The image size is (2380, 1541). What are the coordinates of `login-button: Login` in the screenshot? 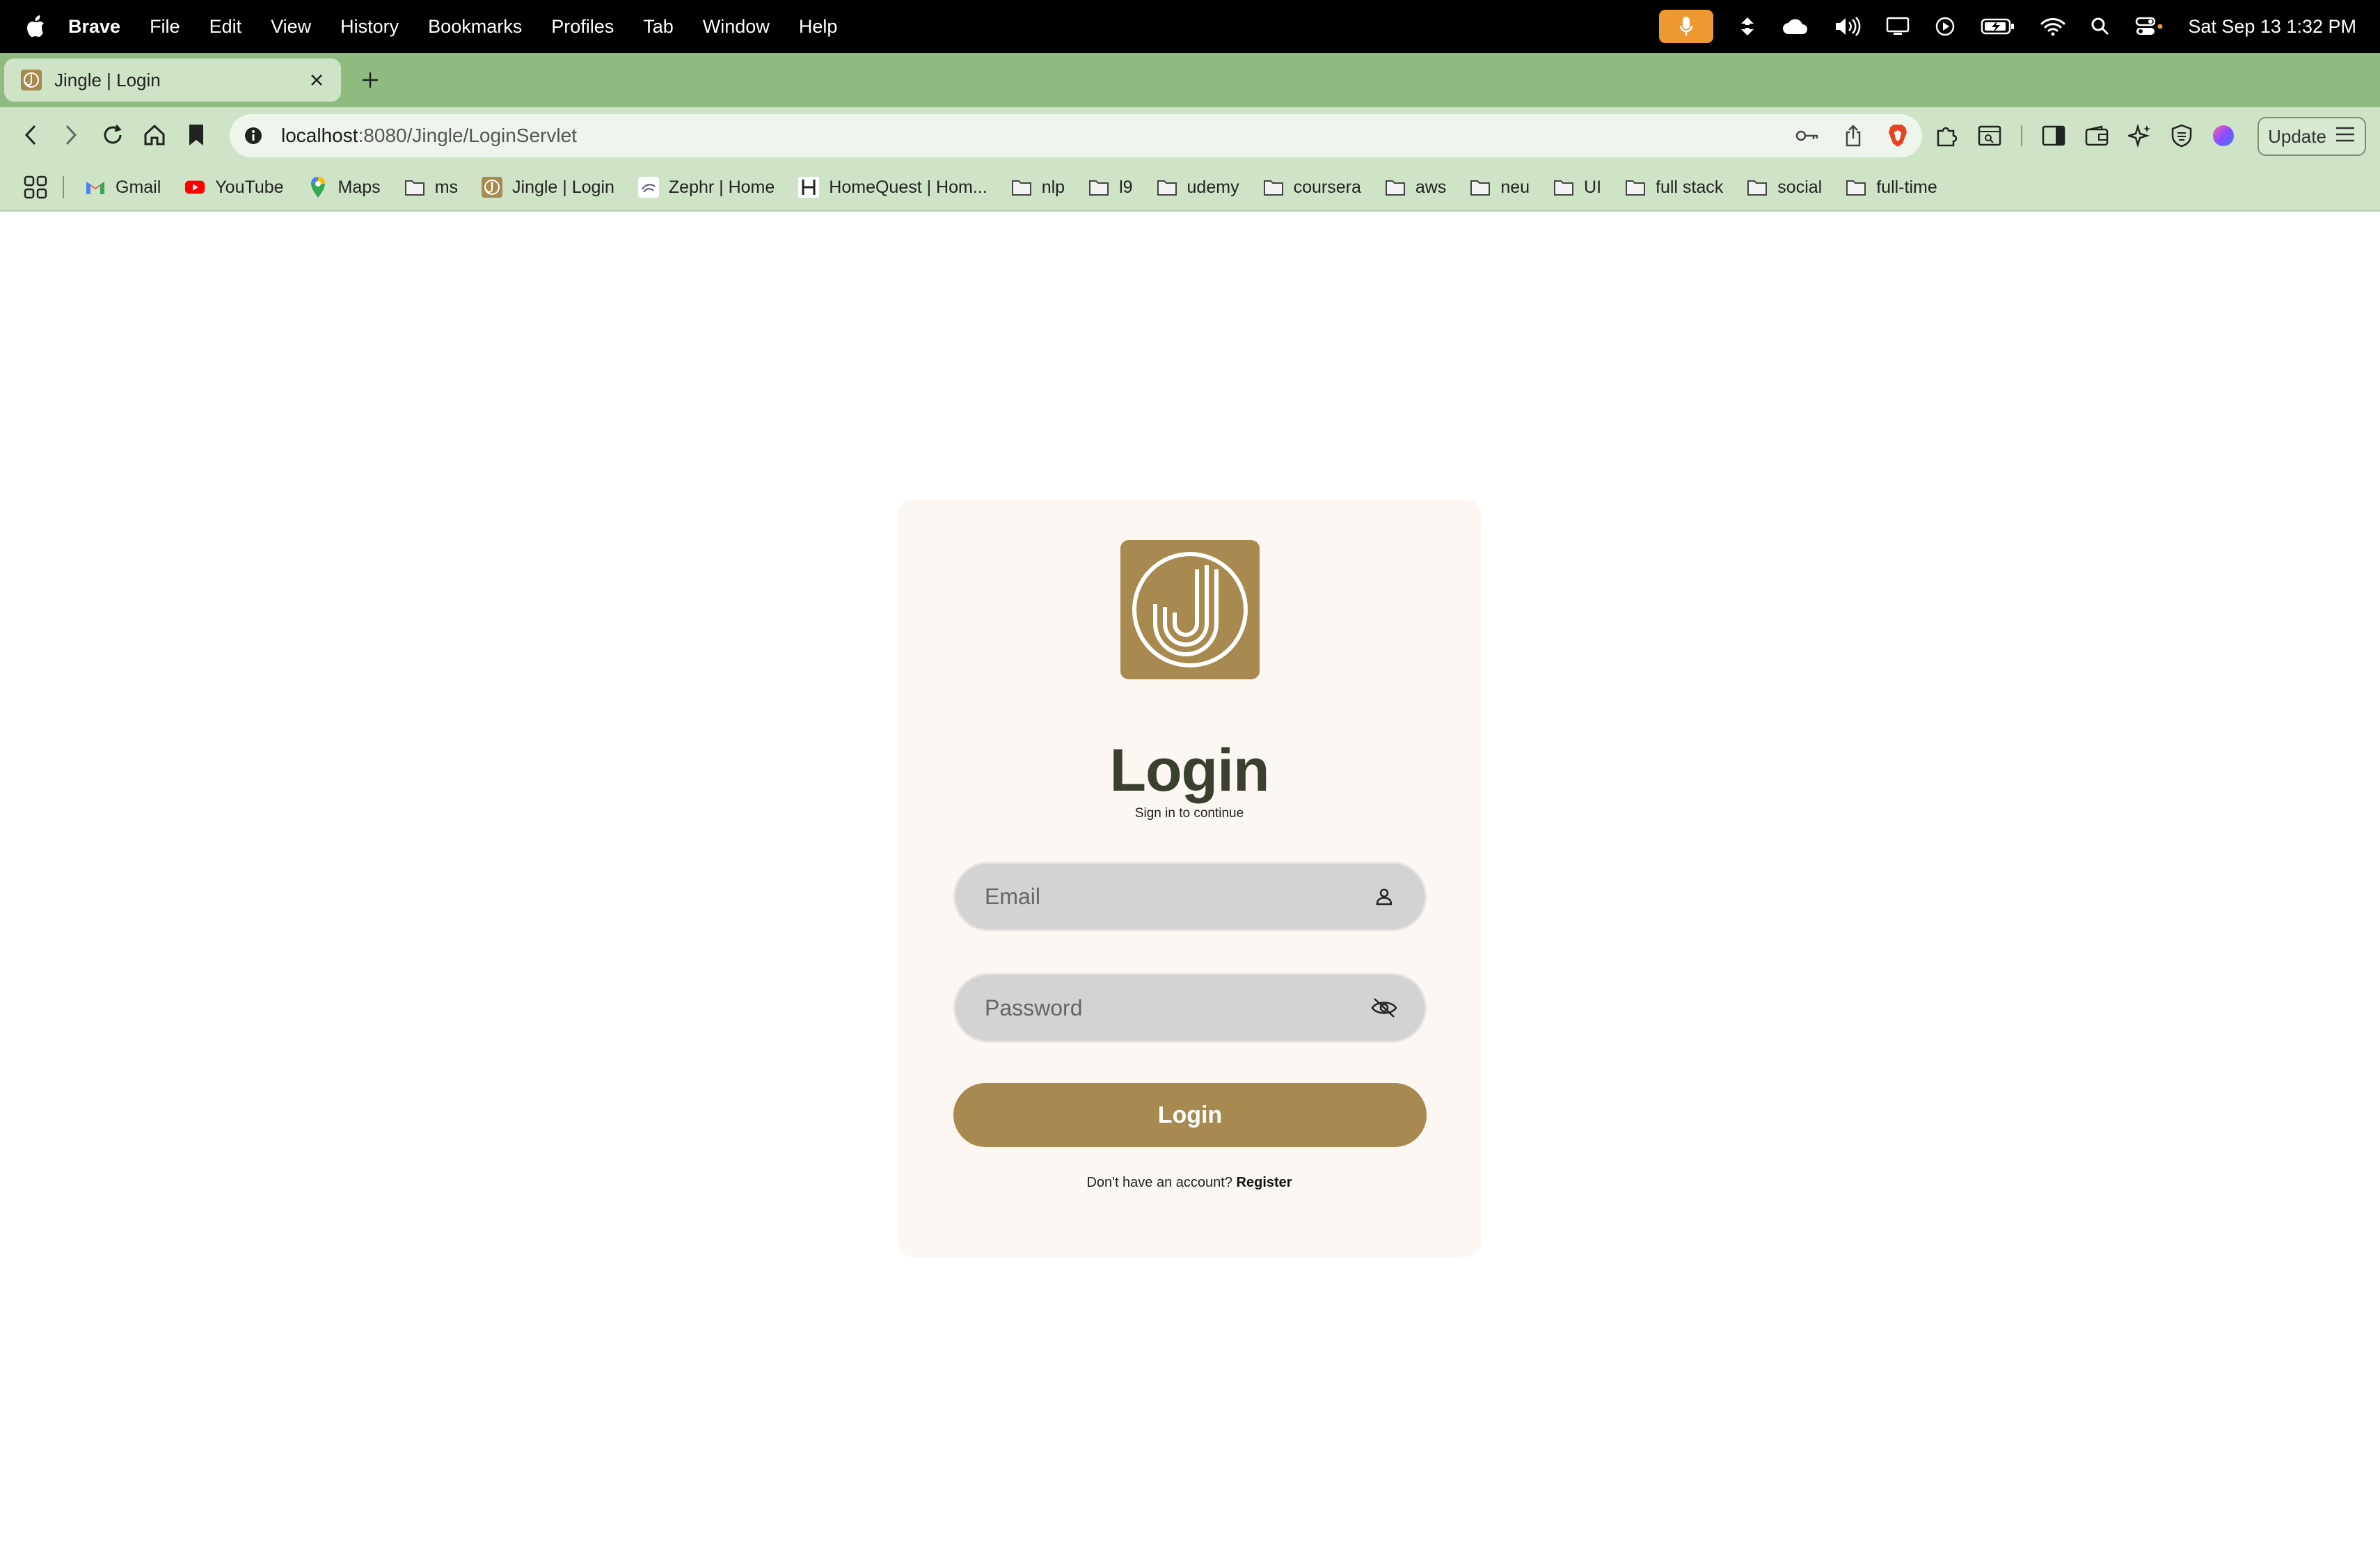 It's located at (1190, 1115).